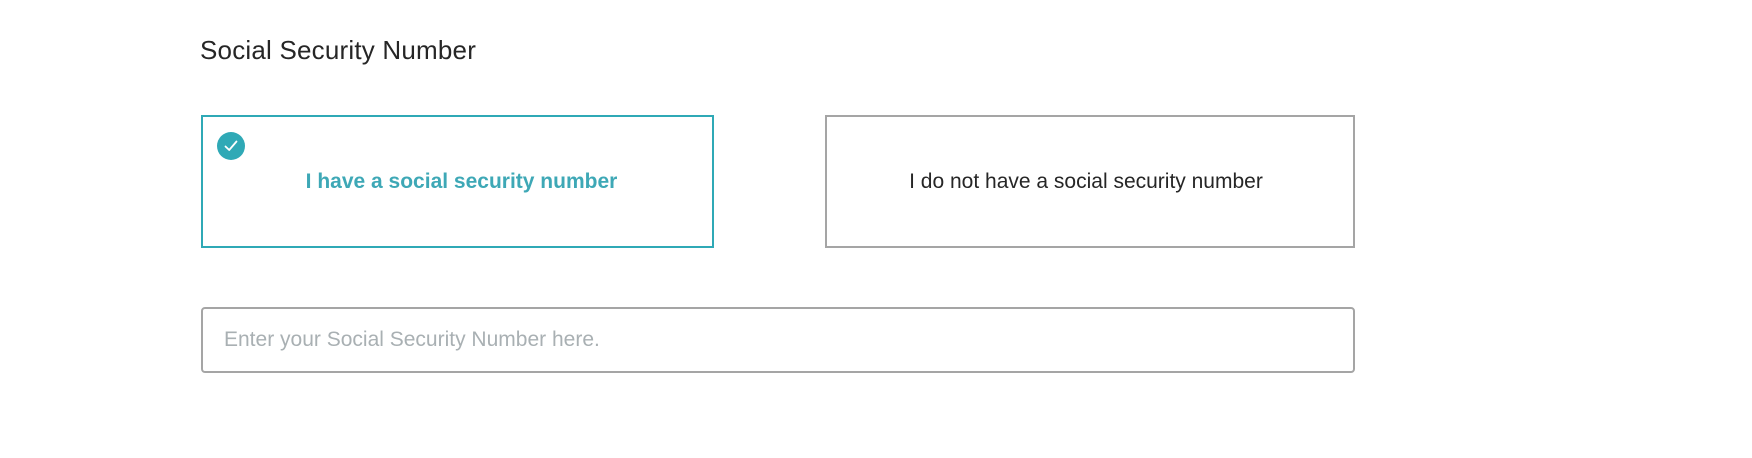  I want to click on option-has-ssn: I have a social security number, so click(457, 181).